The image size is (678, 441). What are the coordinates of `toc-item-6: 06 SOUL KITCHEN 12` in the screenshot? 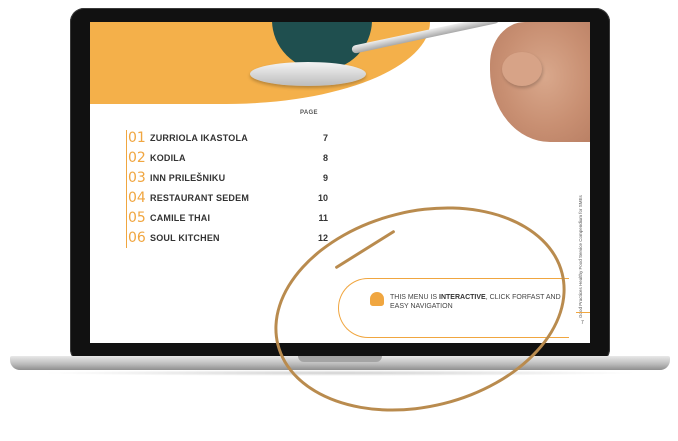 It's located at (228, 238).